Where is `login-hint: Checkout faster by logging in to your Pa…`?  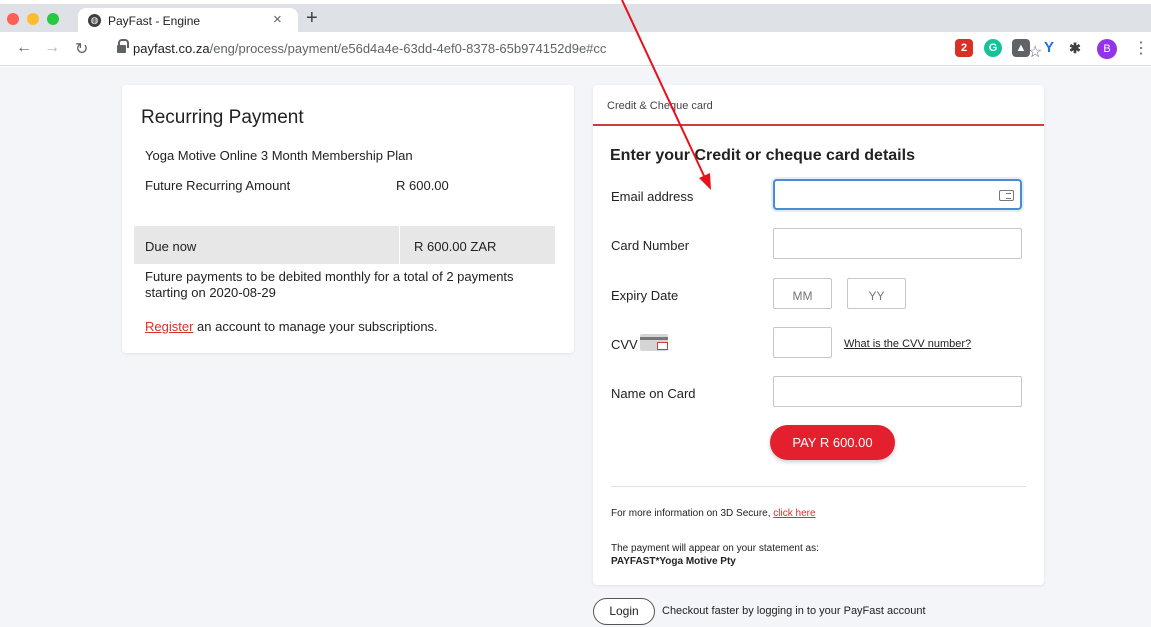 login-hint: Checkout faster by logging in to your Pa… is located at coordinates (794, 611).